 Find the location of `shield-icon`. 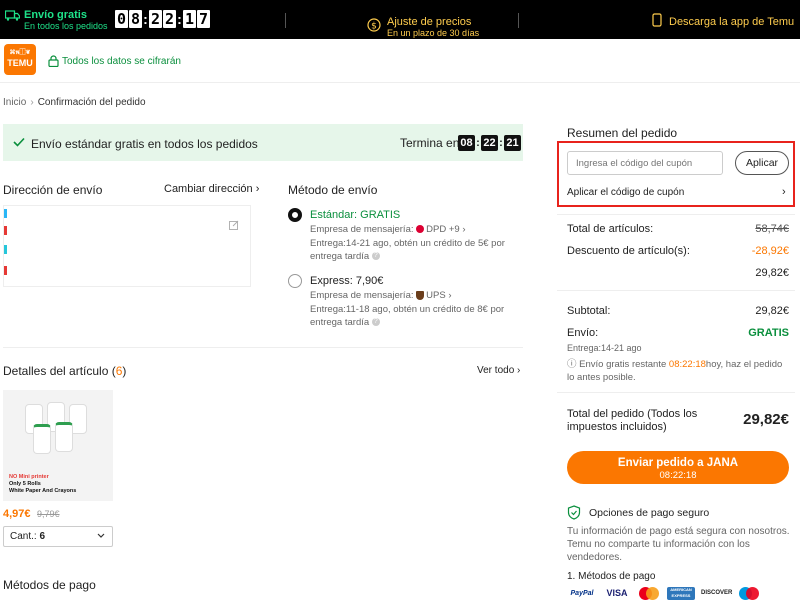

shield-icon is located at coordinates (574, 512).